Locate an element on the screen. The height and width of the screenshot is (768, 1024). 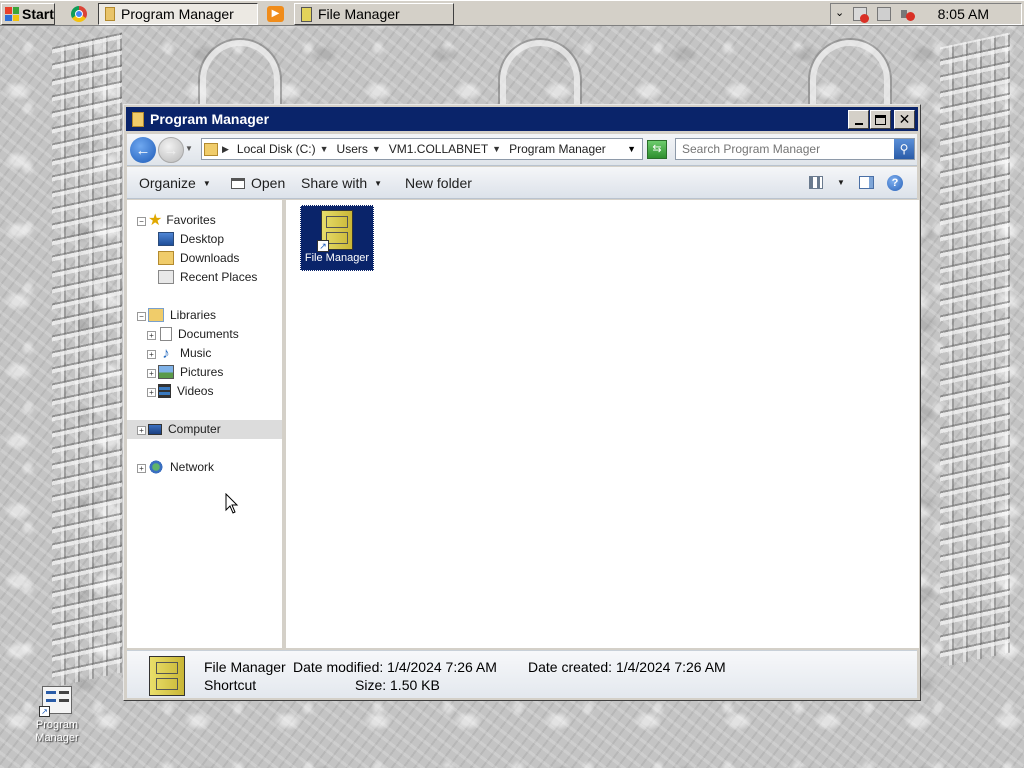
desktop-pattern-right is located at coordinates (975, 350).